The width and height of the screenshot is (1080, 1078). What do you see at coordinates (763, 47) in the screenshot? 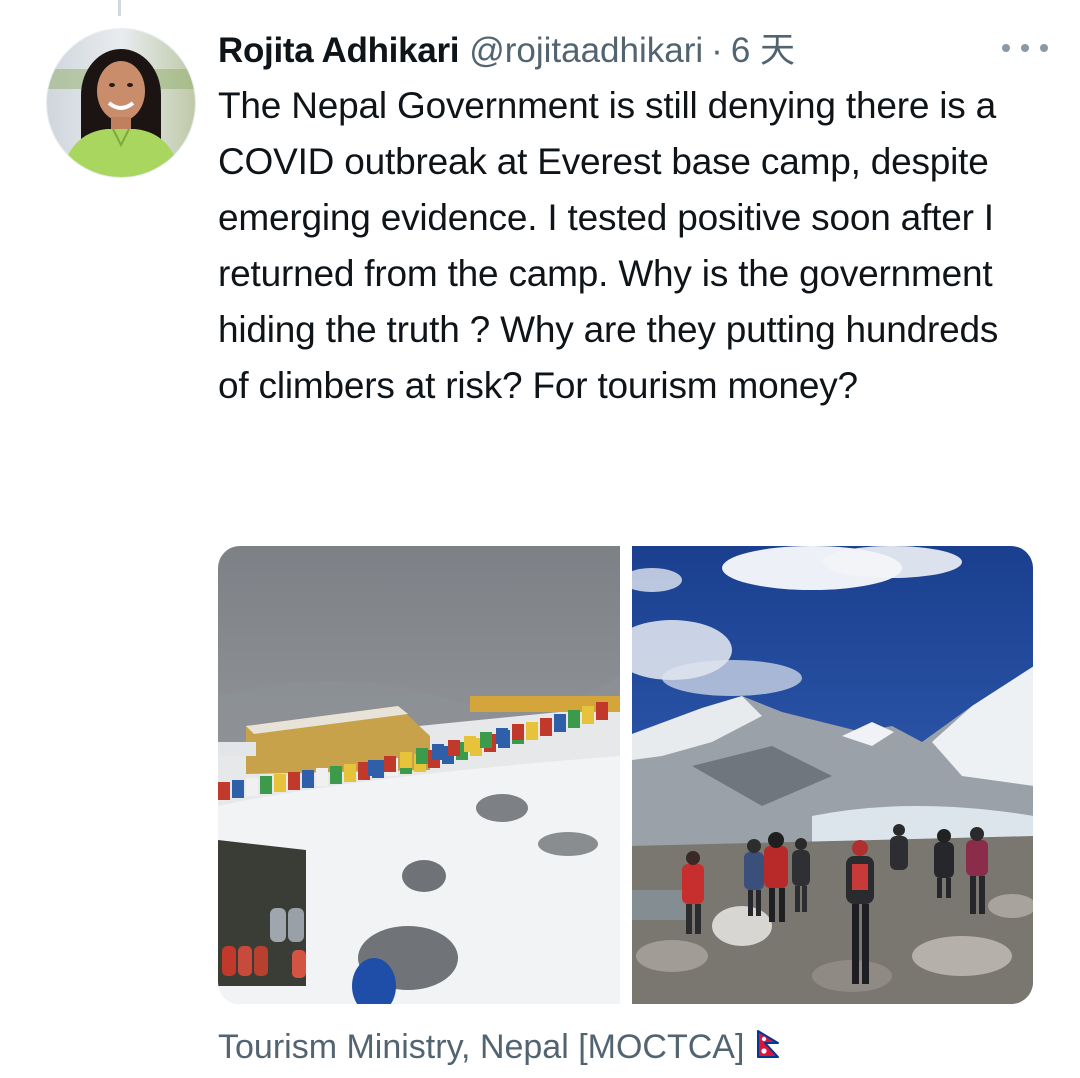
I see `tweet-timestamp: 6 天` at bounding box center [763, 47].